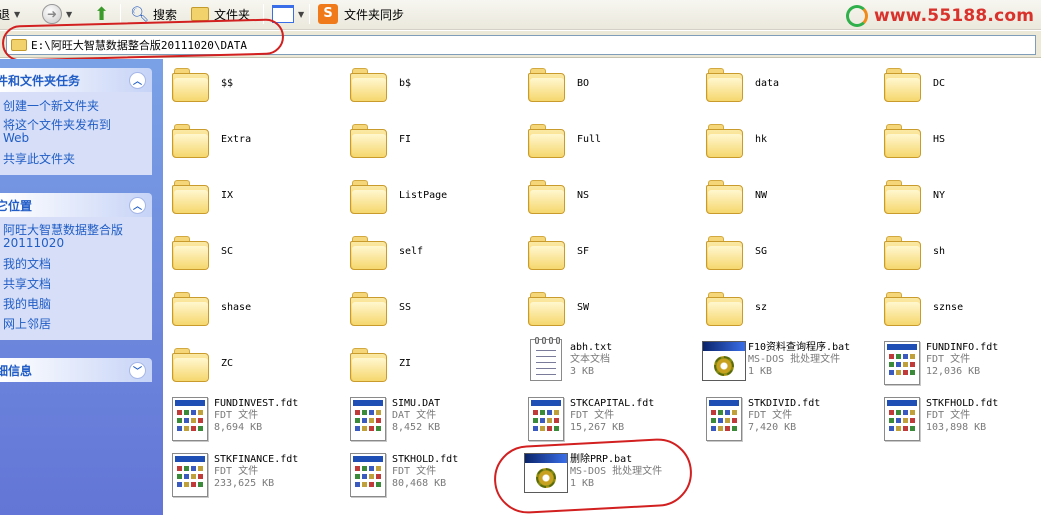 Image resolution: width=1041 pixels, height=515 pixels. What do you see at coordinates (431, 479) in the screenshot?
I see `file-item: STKHOLD.fdt FDT 文件 80,468 KB` at bounding box center [431, 479].